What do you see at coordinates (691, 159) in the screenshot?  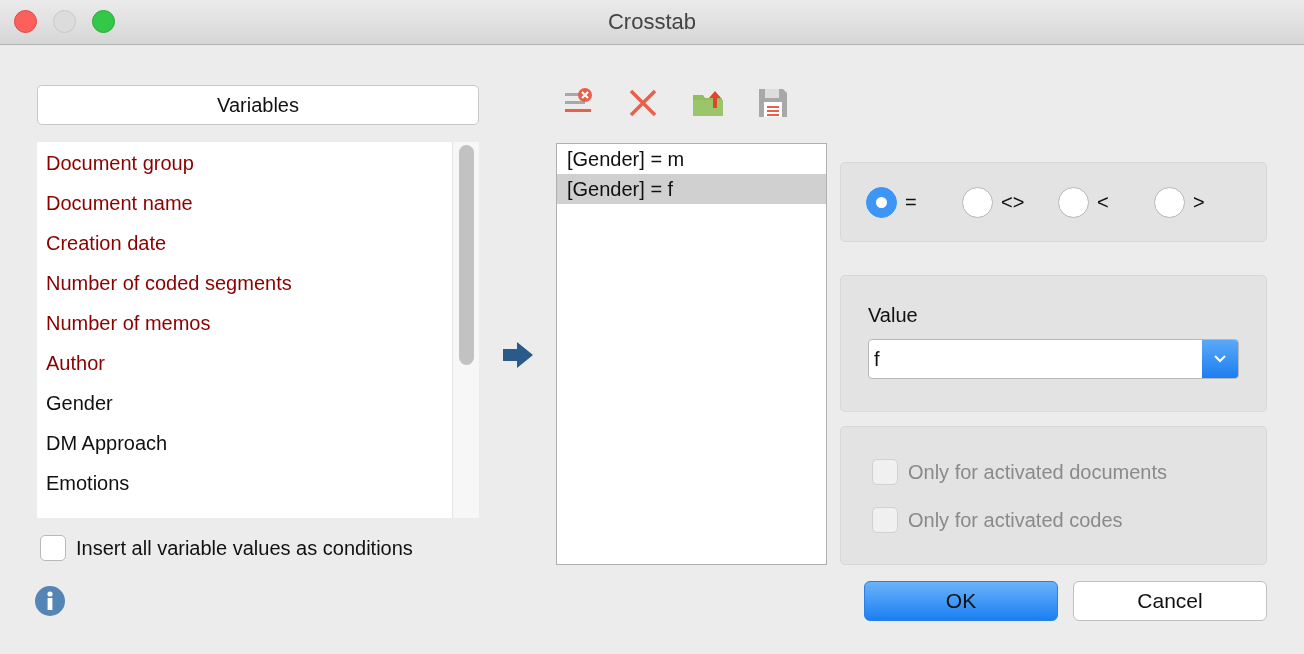 I see `condition-item: [Gender] = m` at bounding box center [691, 159].